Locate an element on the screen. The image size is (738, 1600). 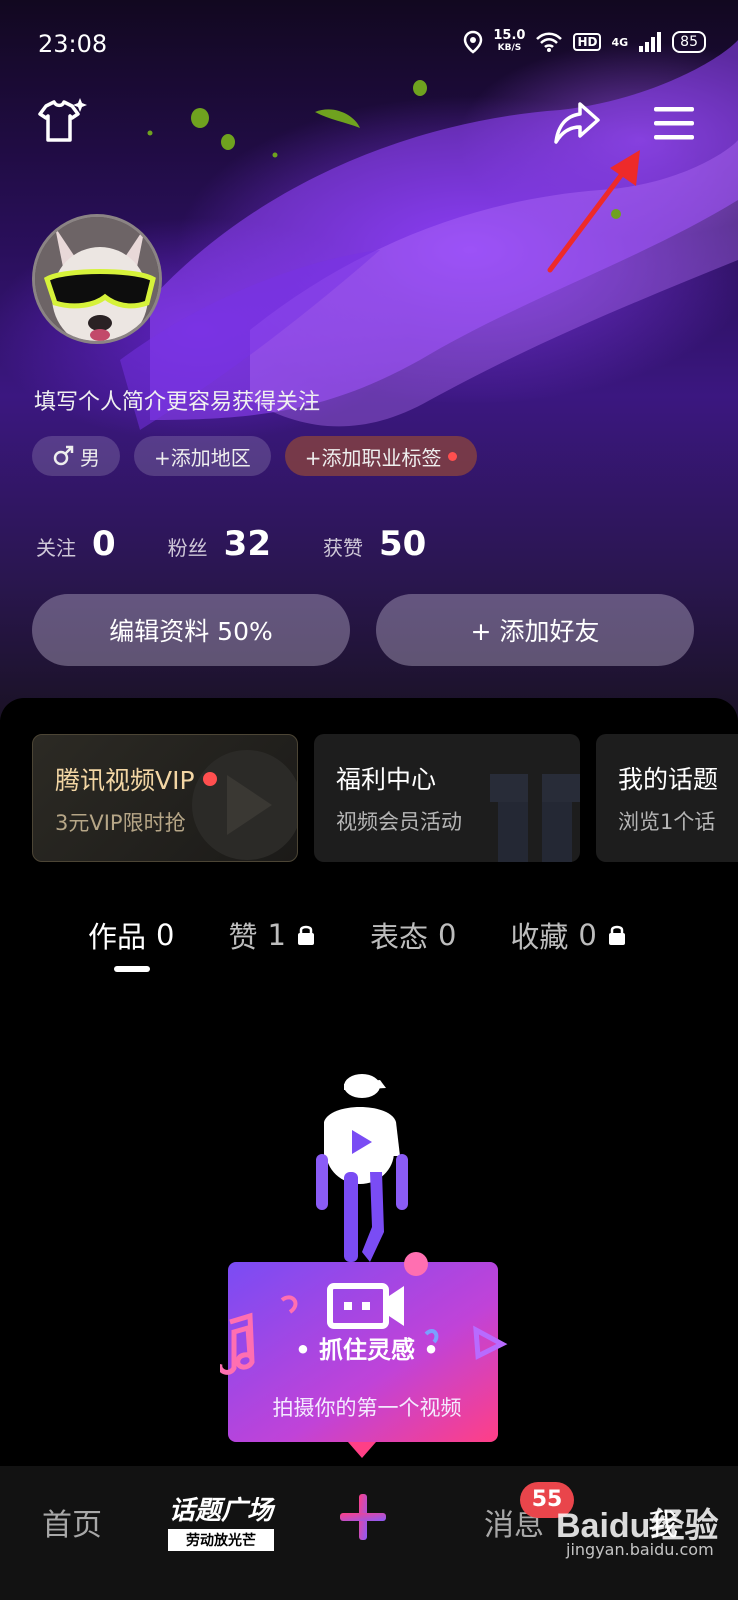
fans-label: 粉丝 is located at coordinates (187, 548).